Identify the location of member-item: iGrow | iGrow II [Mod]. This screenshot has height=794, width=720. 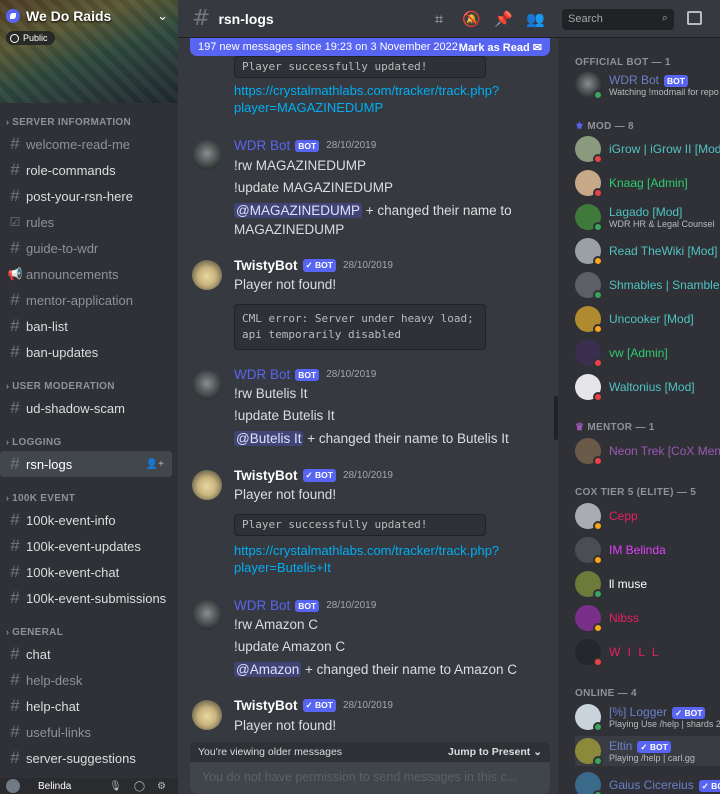
(647, 149).